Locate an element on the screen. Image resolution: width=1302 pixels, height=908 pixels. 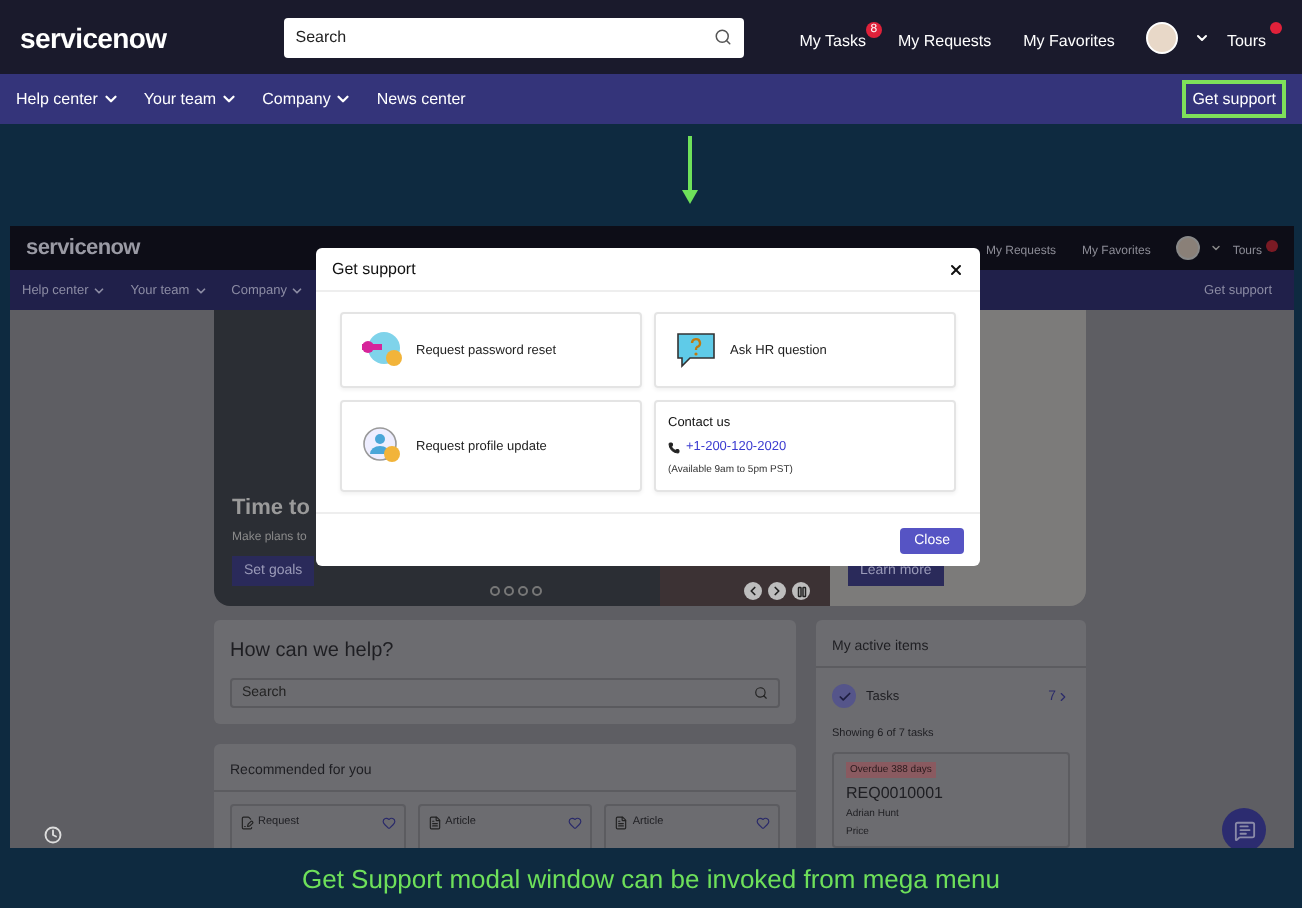
caption: Get Support modal window can be invoked from mega menu is located at coordinates (651, 878).